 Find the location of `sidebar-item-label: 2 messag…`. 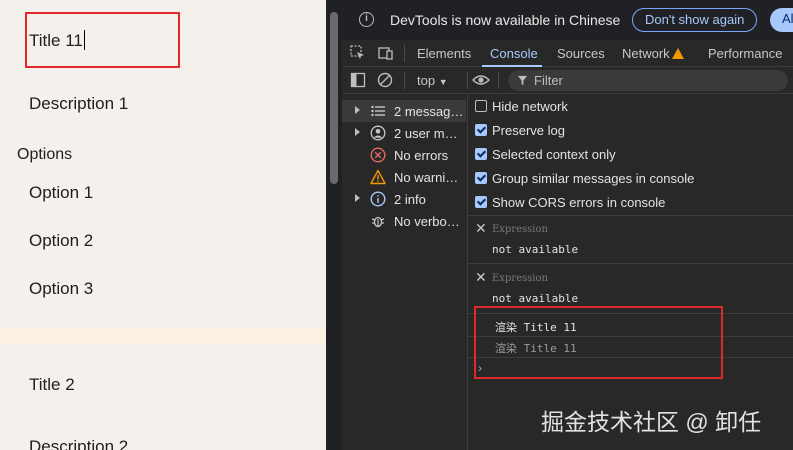

sidebar-item-label: 2 messag… is located at coordinates (429, 111).